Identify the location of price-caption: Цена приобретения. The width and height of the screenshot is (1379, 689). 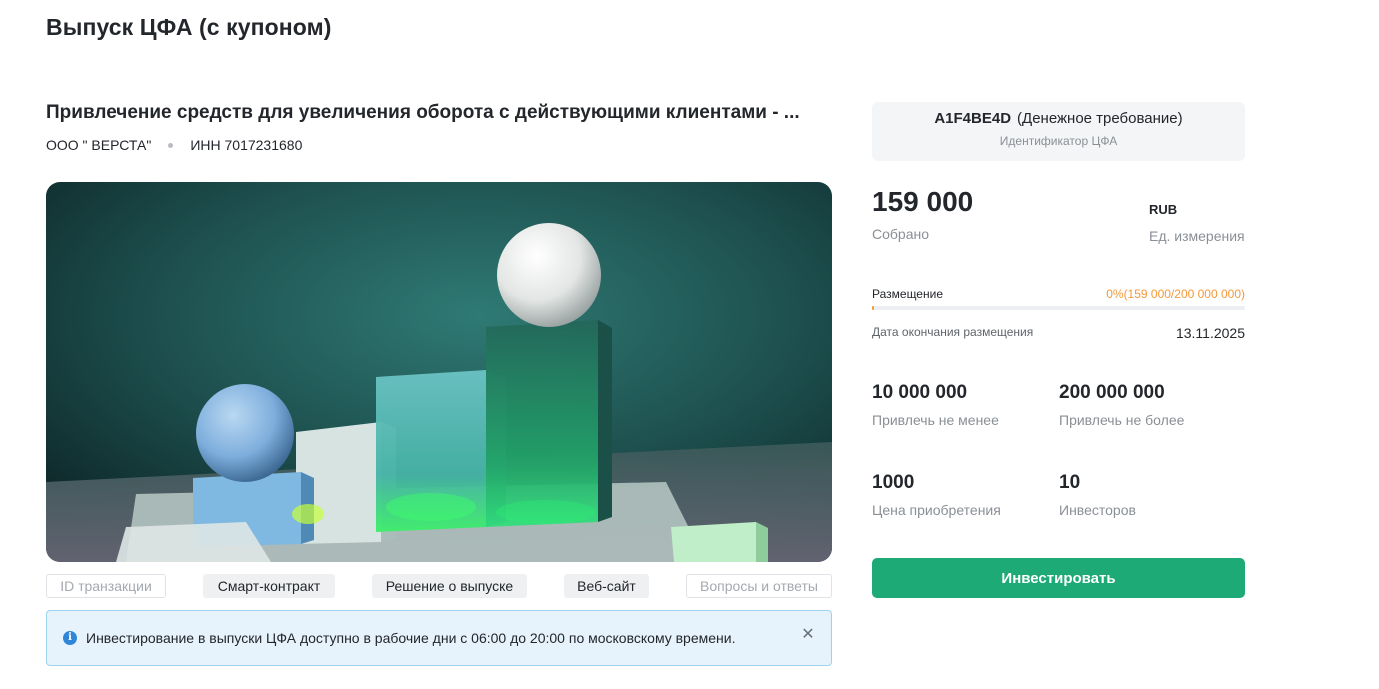
(936, 510).